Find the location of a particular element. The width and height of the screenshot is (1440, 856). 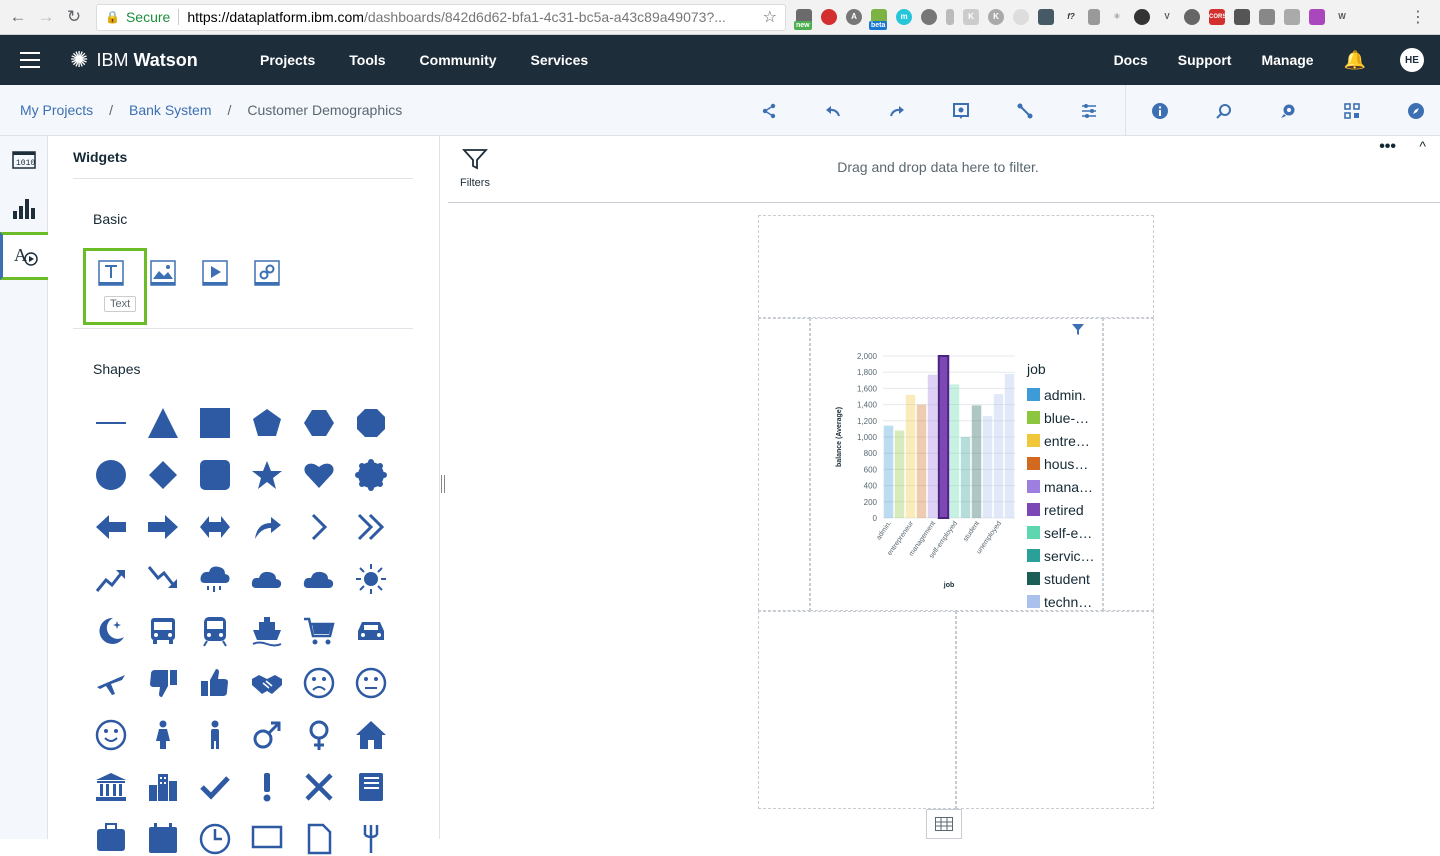

hexagon-shape-icon is located at coordinates (319, 423).